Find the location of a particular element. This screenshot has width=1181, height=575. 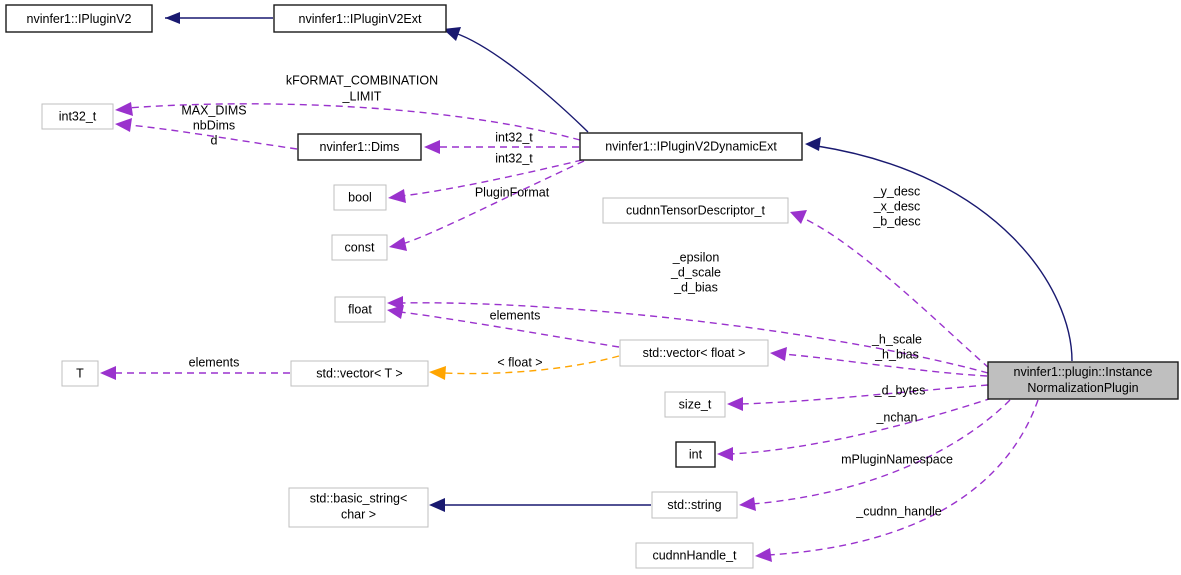

edge-dynamicext-to-const is located at coordinates (487, 205).